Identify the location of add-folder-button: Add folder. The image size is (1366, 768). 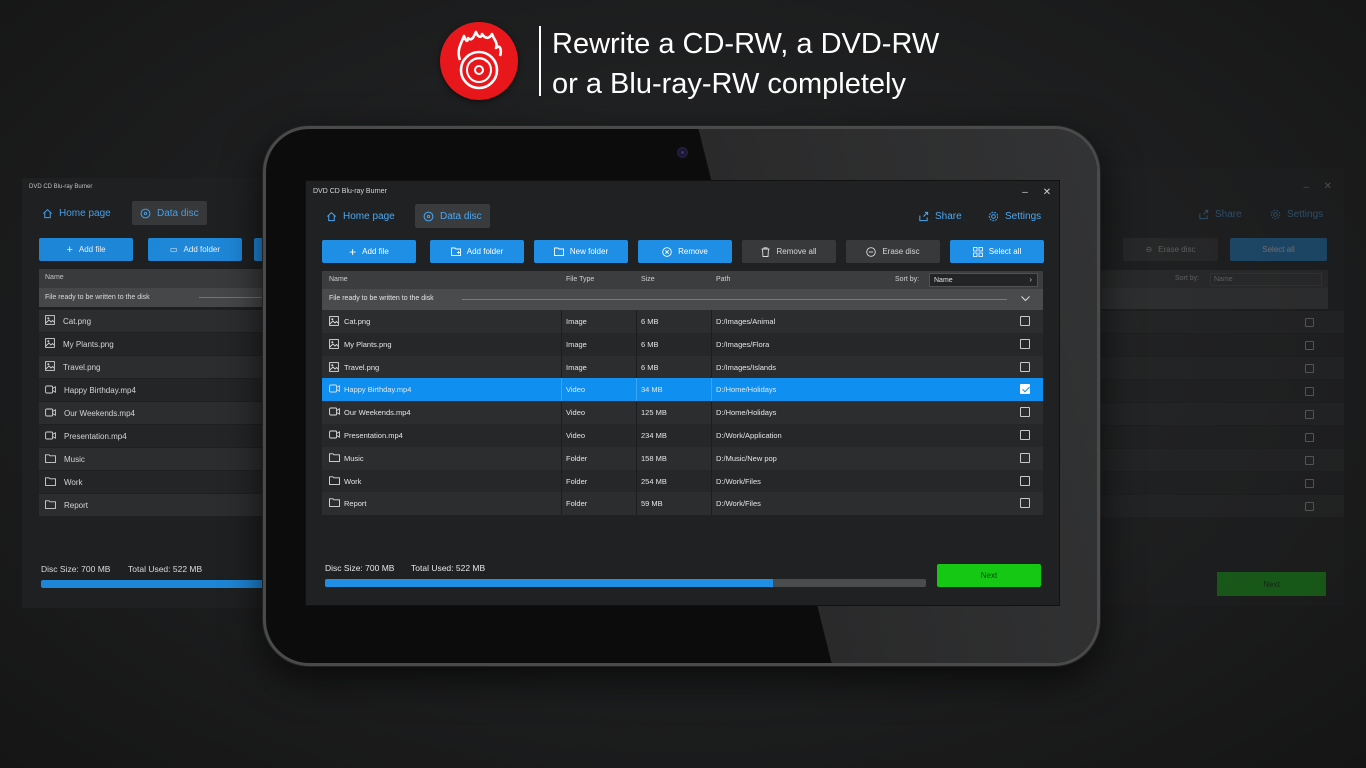
(477, 251).